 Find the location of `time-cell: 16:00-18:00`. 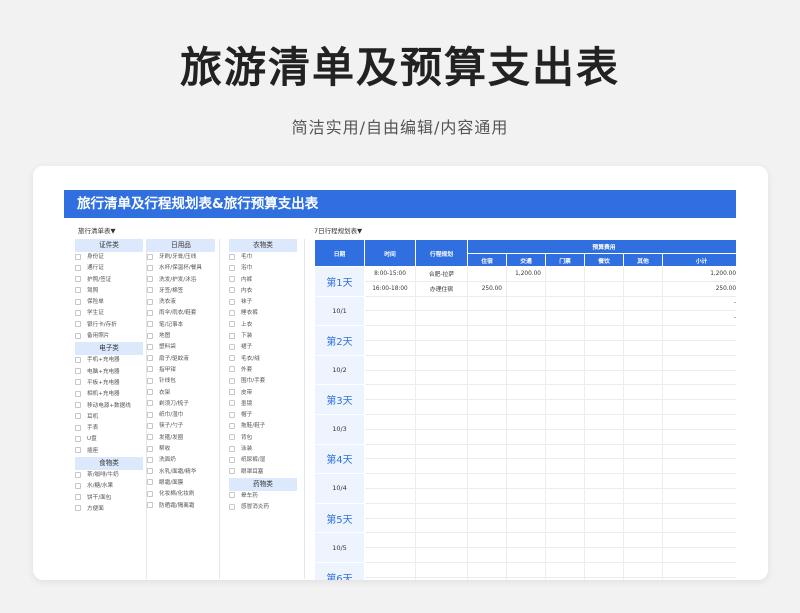

time-cell: 16:00-18:00 is located at coordinates (390, 288).